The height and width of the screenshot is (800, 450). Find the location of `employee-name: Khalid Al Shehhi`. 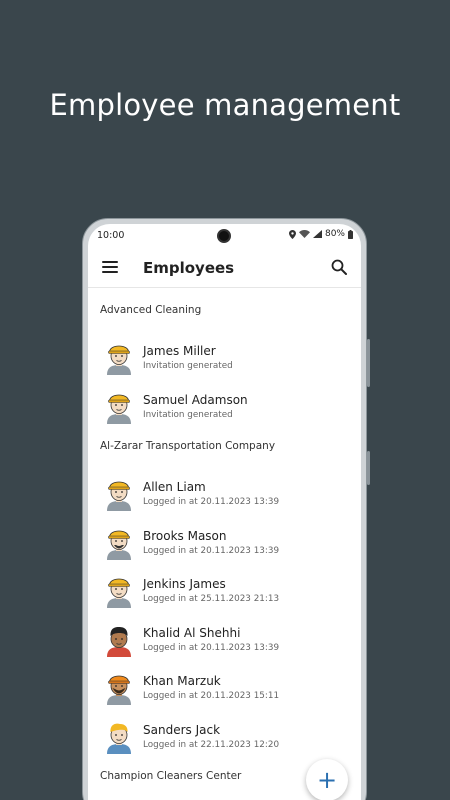

employee-name: Khalid Al Shehhi is located at coordinates (192, 632).